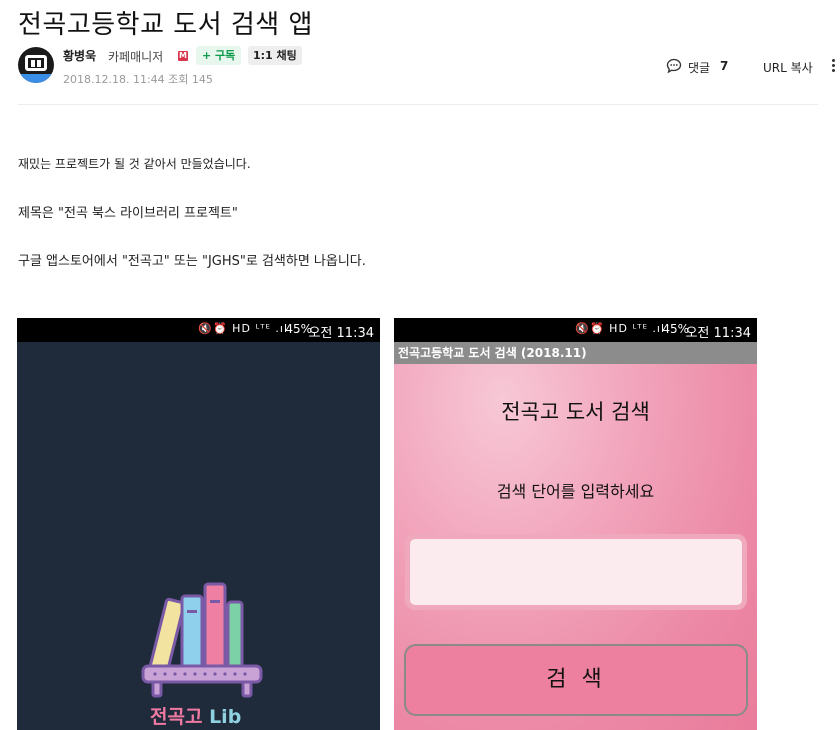 Image resolution: width=840 pixels, height=730 pixels. What do you see at coordinates (576, 572) in the screenshot?
I see `search-input` at bounding box center [576, 572].